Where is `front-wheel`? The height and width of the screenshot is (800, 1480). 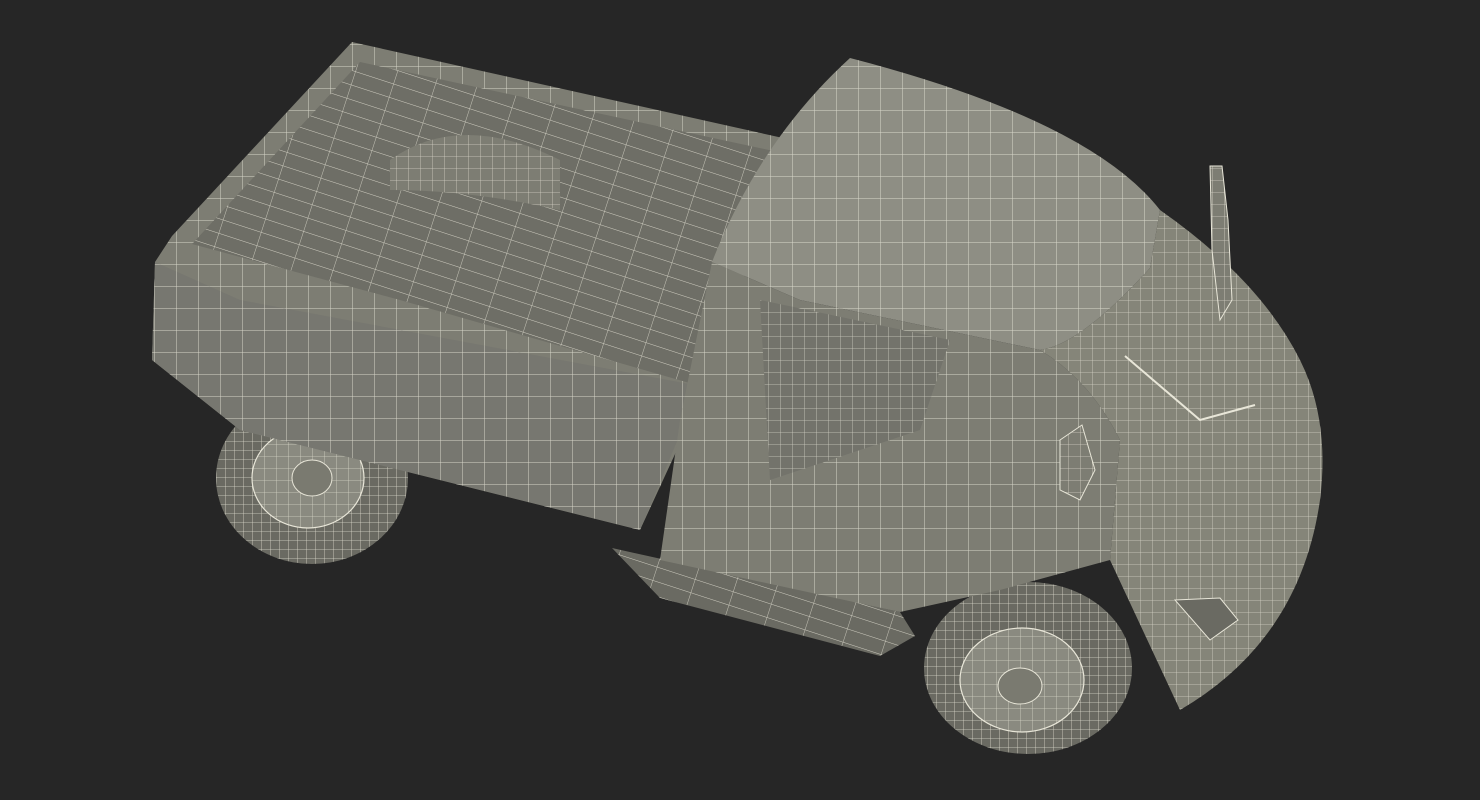
front-wheel is located at coordinates (1028, 668).